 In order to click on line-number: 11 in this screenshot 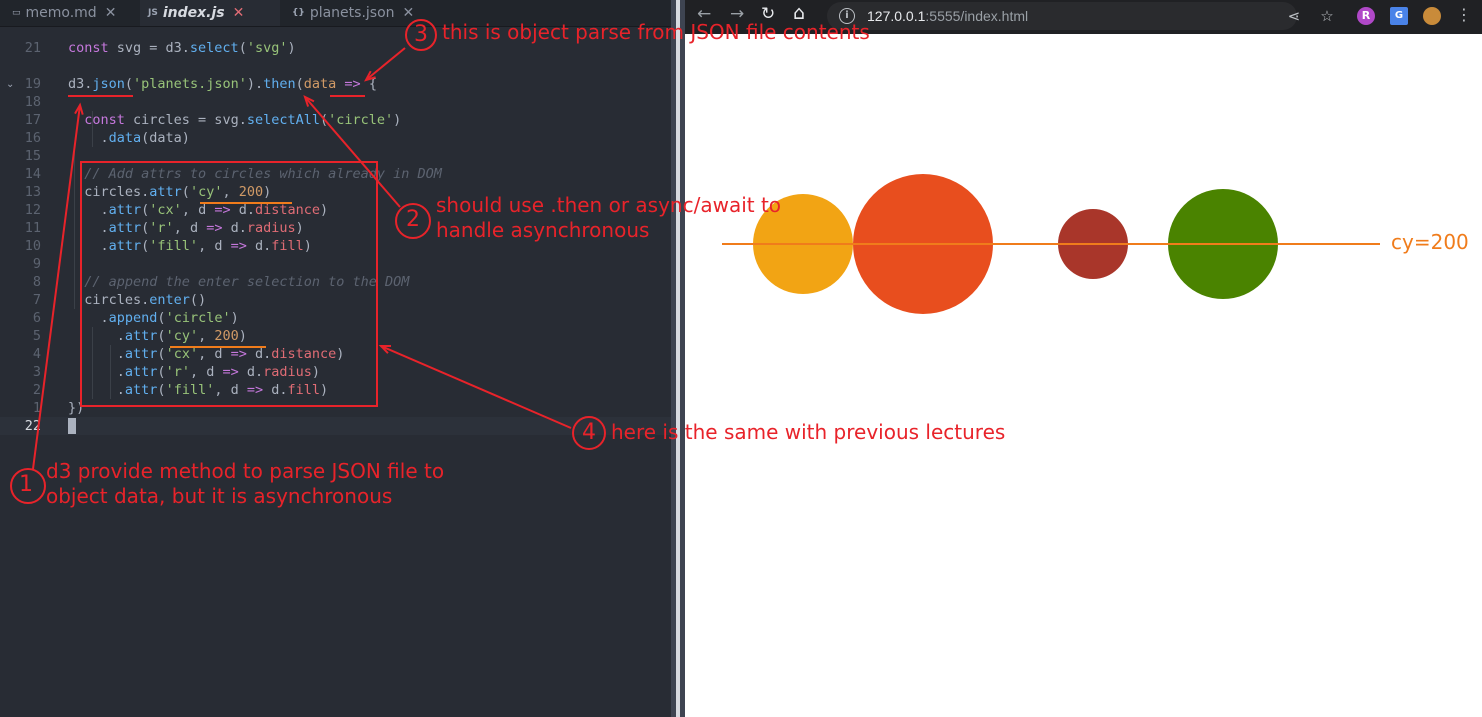, I will do `click(32, 228)`.